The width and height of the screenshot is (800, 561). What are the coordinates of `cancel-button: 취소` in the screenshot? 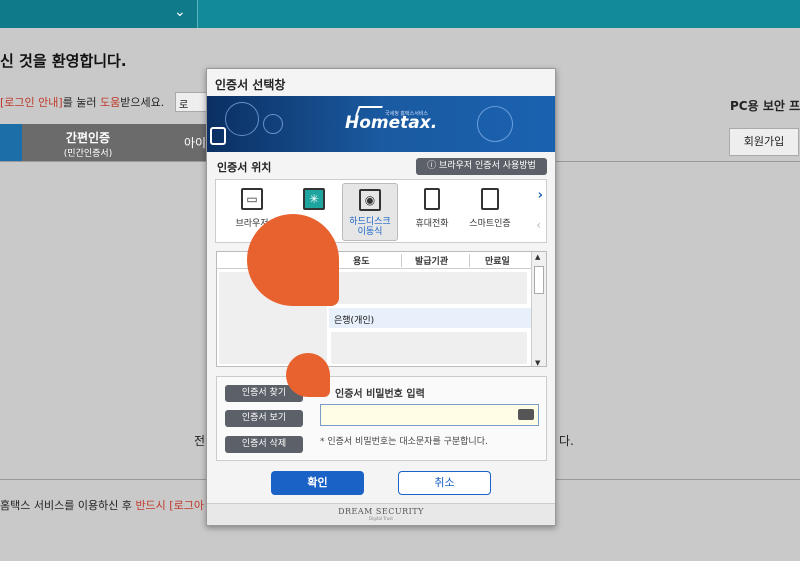 It's located at (444, 483).